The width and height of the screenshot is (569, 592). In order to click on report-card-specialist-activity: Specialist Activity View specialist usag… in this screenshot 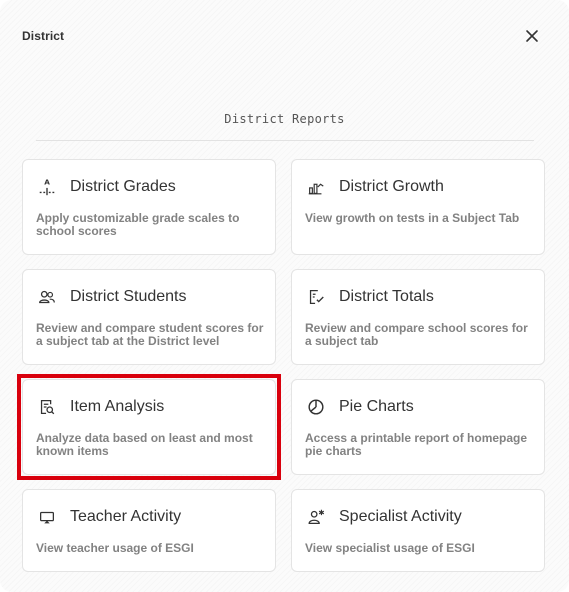, I will do `click(418, 530)`.